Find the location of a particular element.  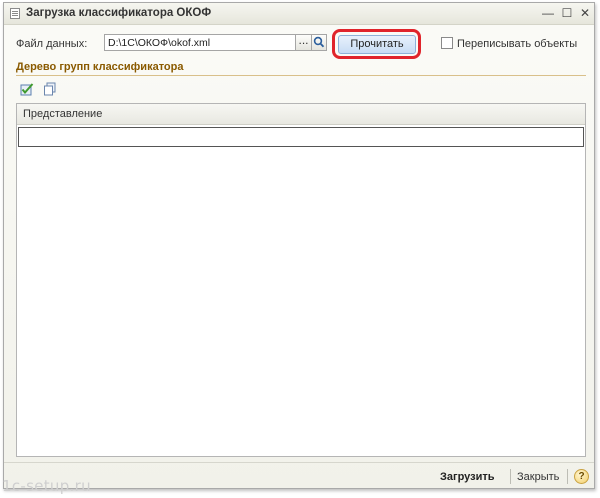

load-button: Загрузить is located at coordinates (467, 477).